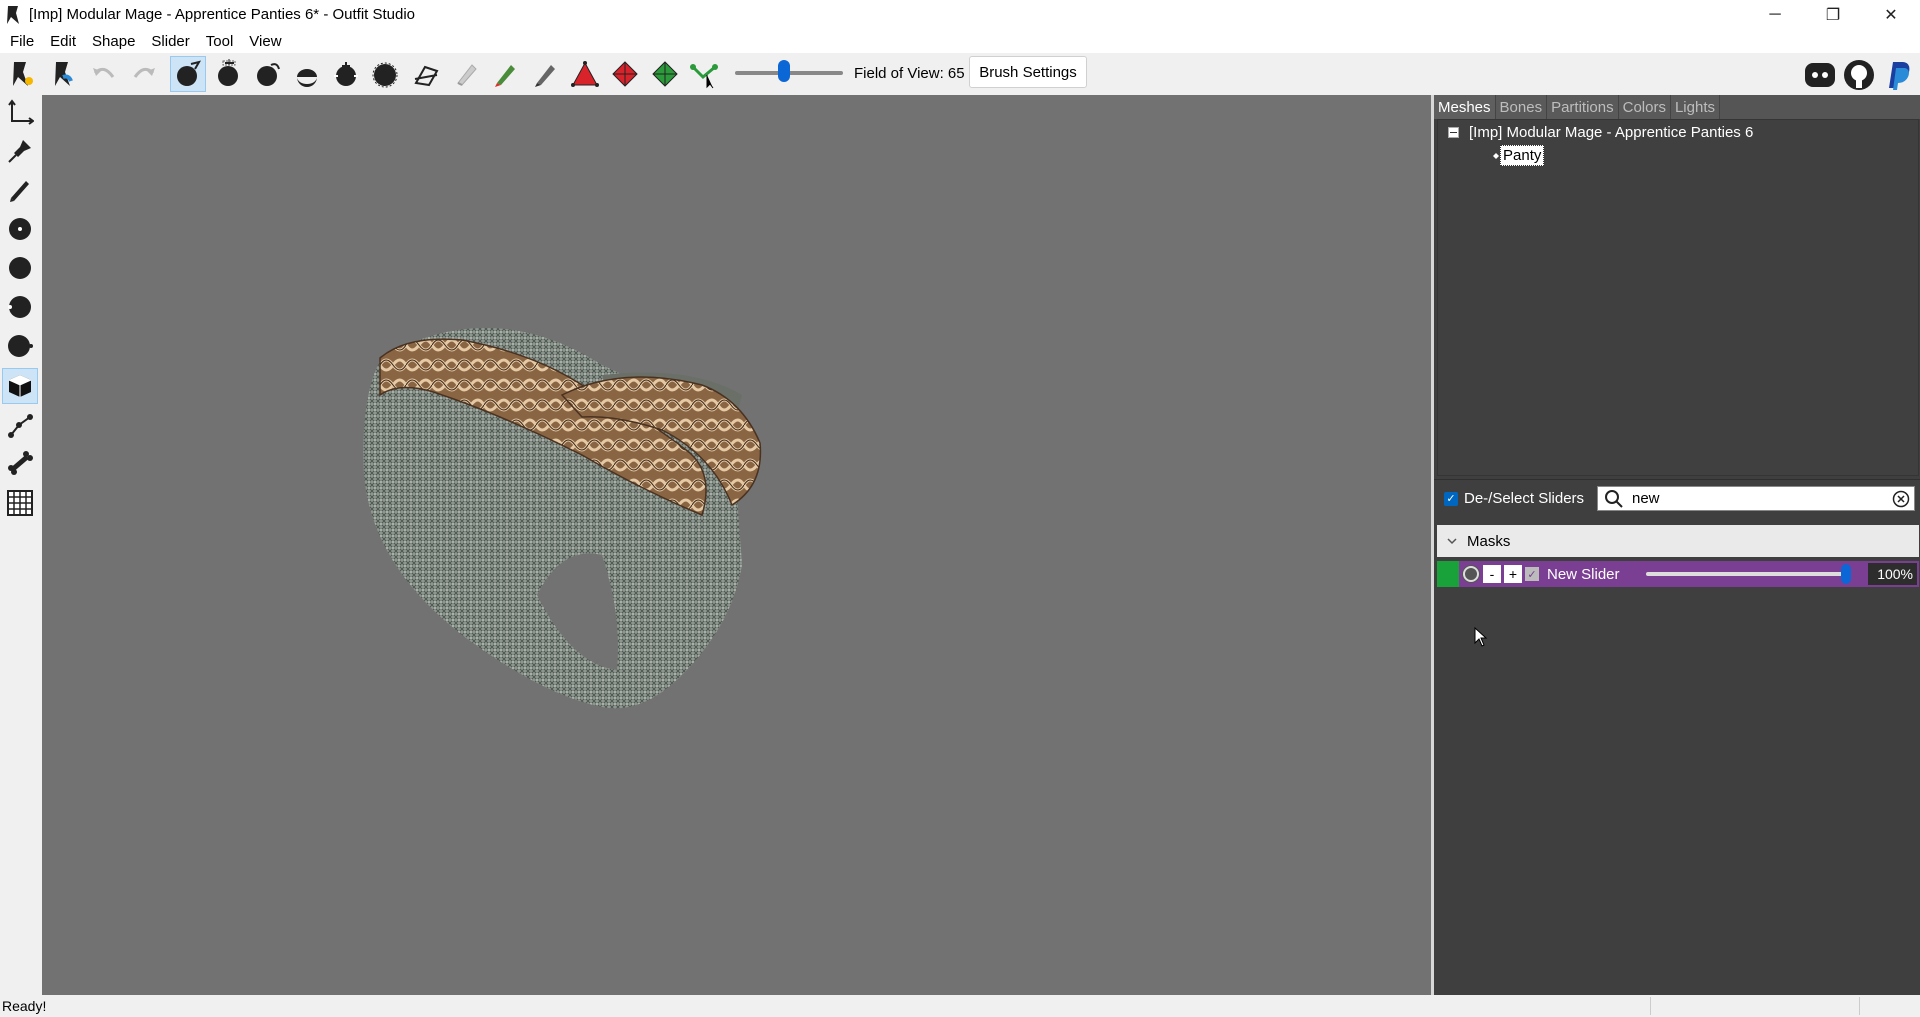  Describe the element at coordinates (960, 1006) in the screenshot. I see `status-bar: Ready!` at that location.